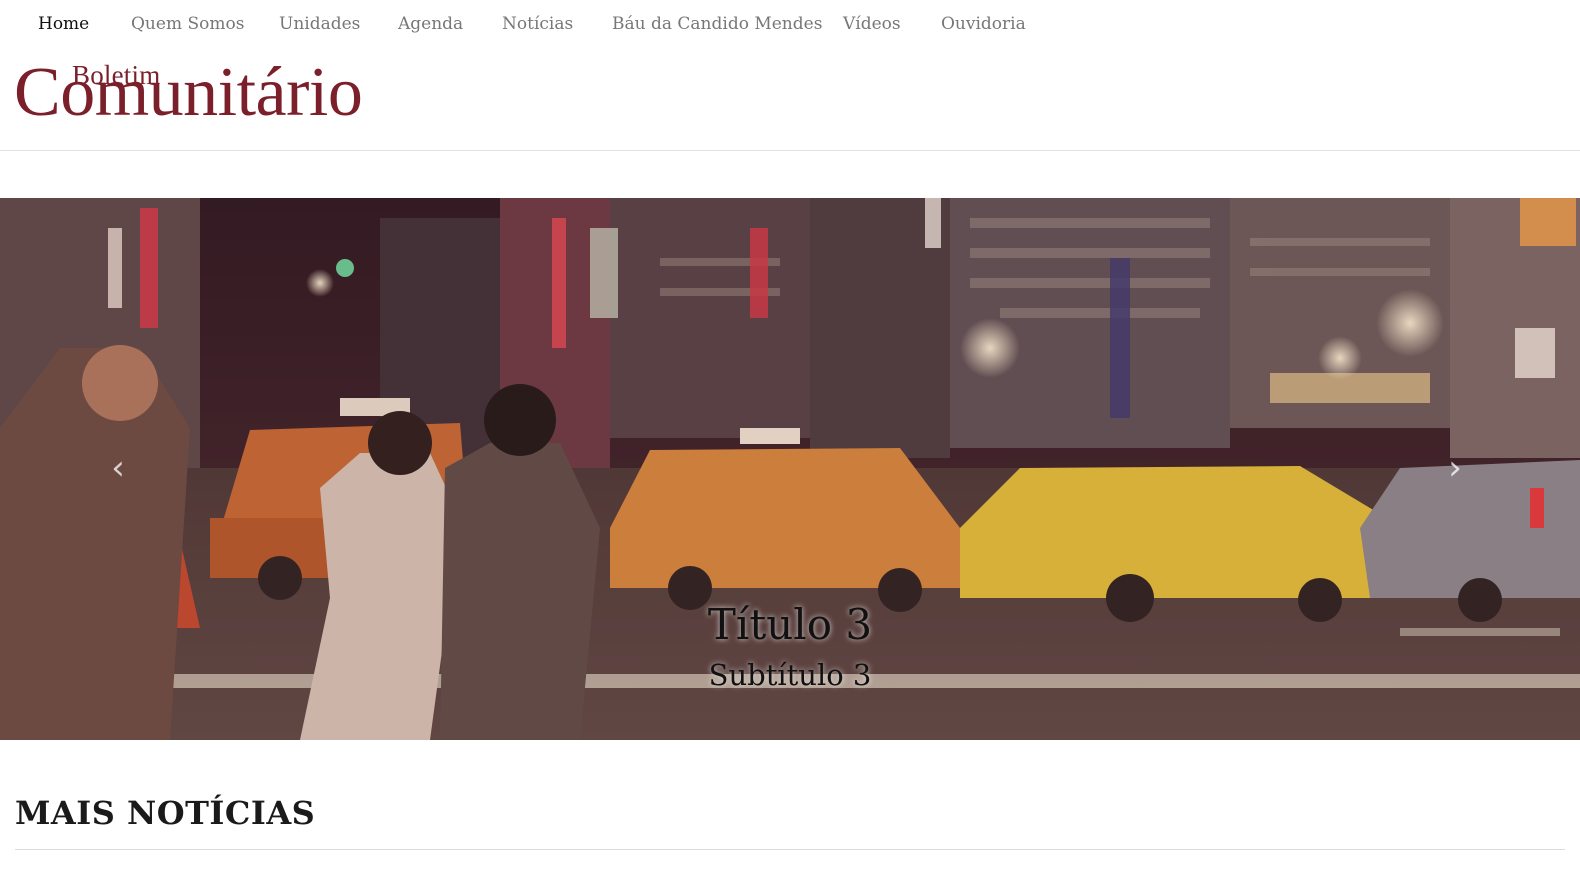  What do you see at coordinates (1455, 468) in the screenshot?
I see `chevron-right-icon: ›` at bounding box center [1455, 468].